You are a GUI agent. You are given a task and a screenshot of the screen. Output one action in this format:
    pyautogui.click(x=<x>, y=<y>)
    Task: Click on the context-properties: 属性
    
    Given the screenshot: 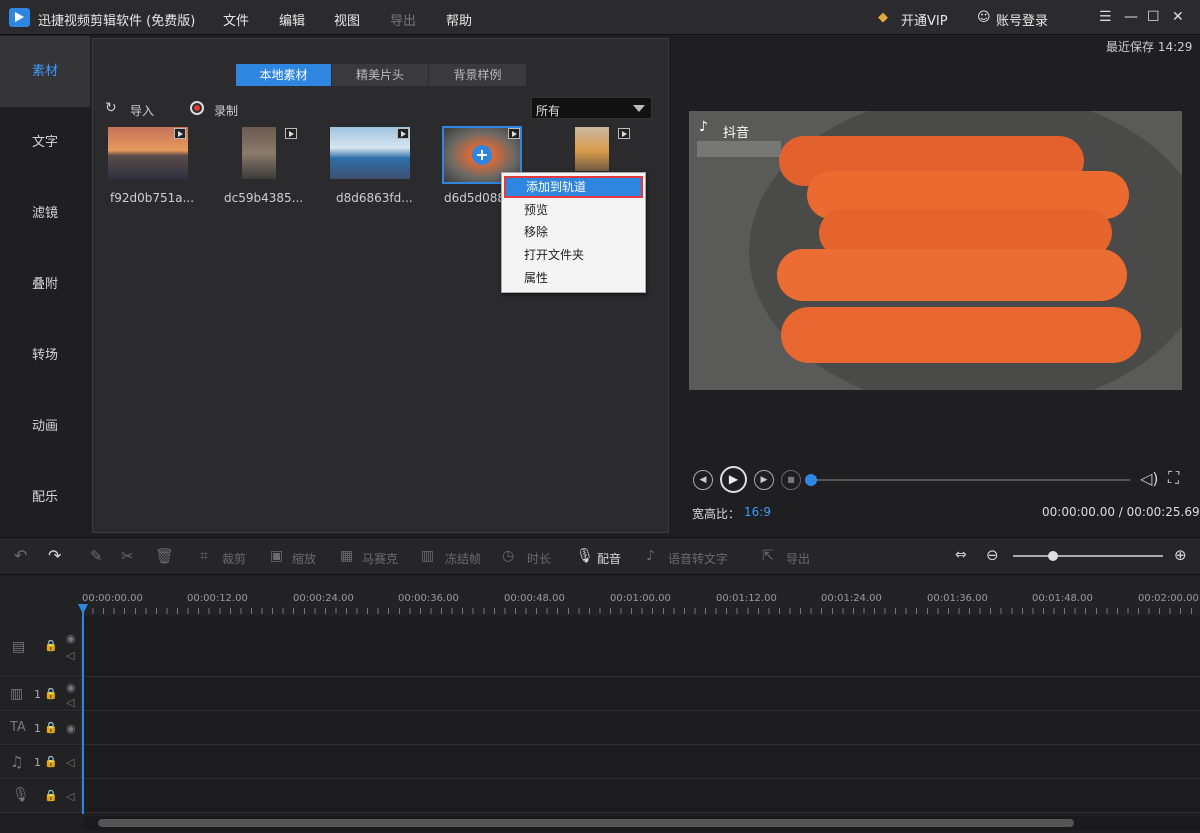 What is the action you would take?
    pyautogui.click(x=573, y=278)
    